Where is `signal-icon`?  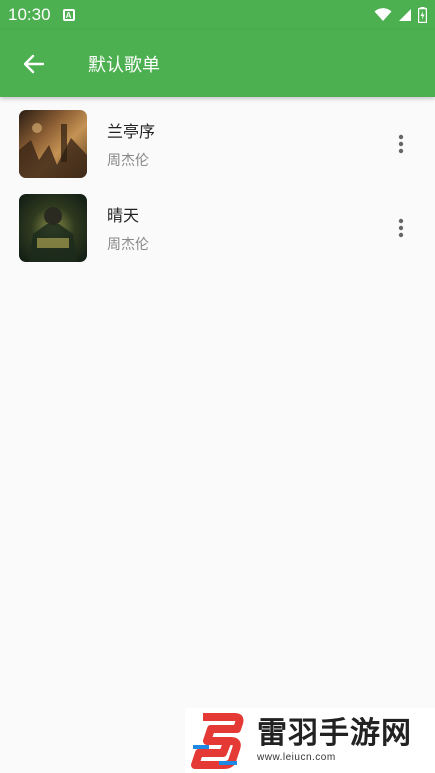 signal-icon is located at coordinates (405, 15).